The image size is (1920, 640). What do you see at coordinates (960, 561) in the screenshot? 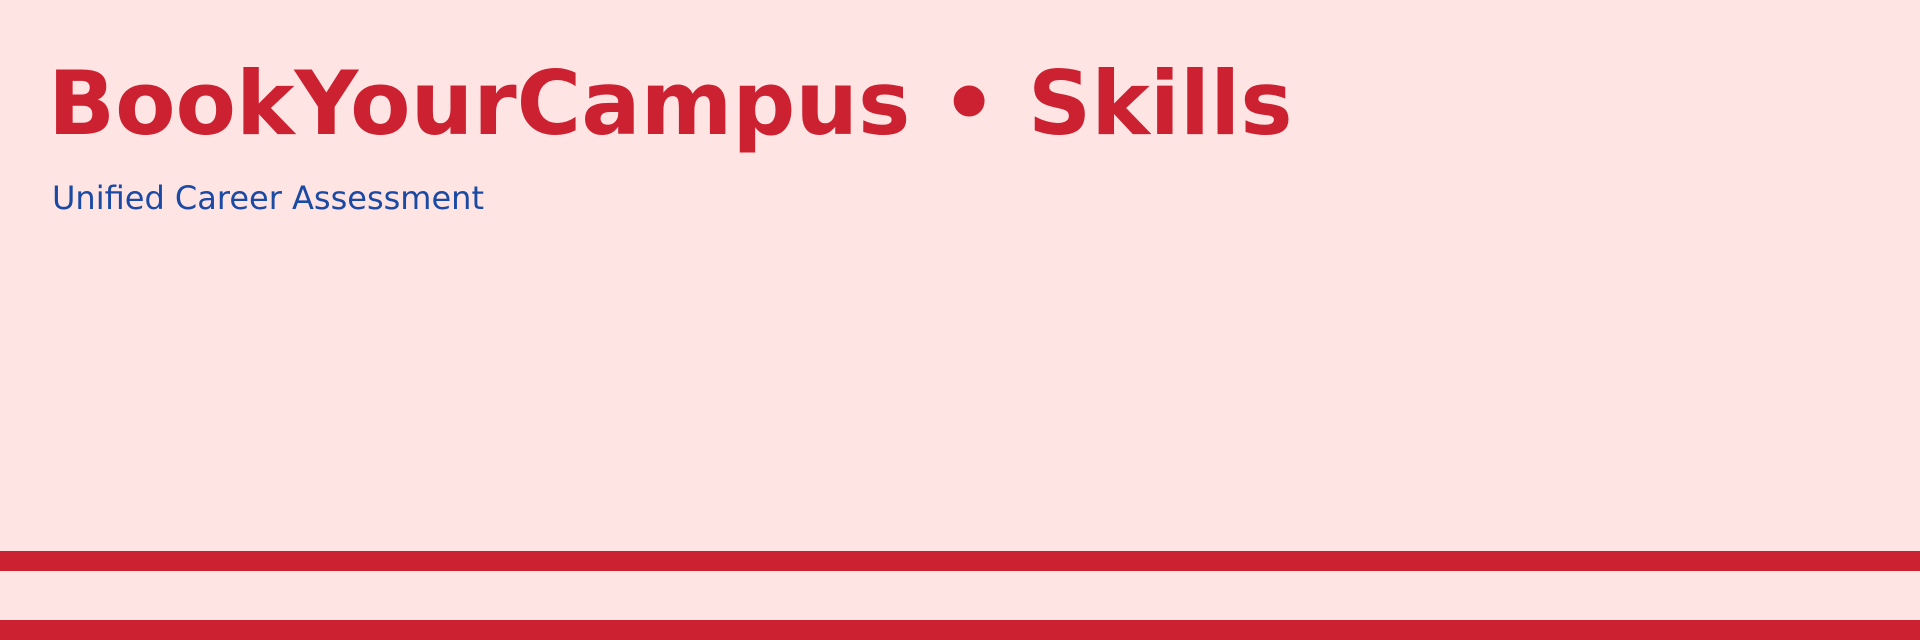
I see `decorative-stripe-upper` at bounding box center [960, 561].